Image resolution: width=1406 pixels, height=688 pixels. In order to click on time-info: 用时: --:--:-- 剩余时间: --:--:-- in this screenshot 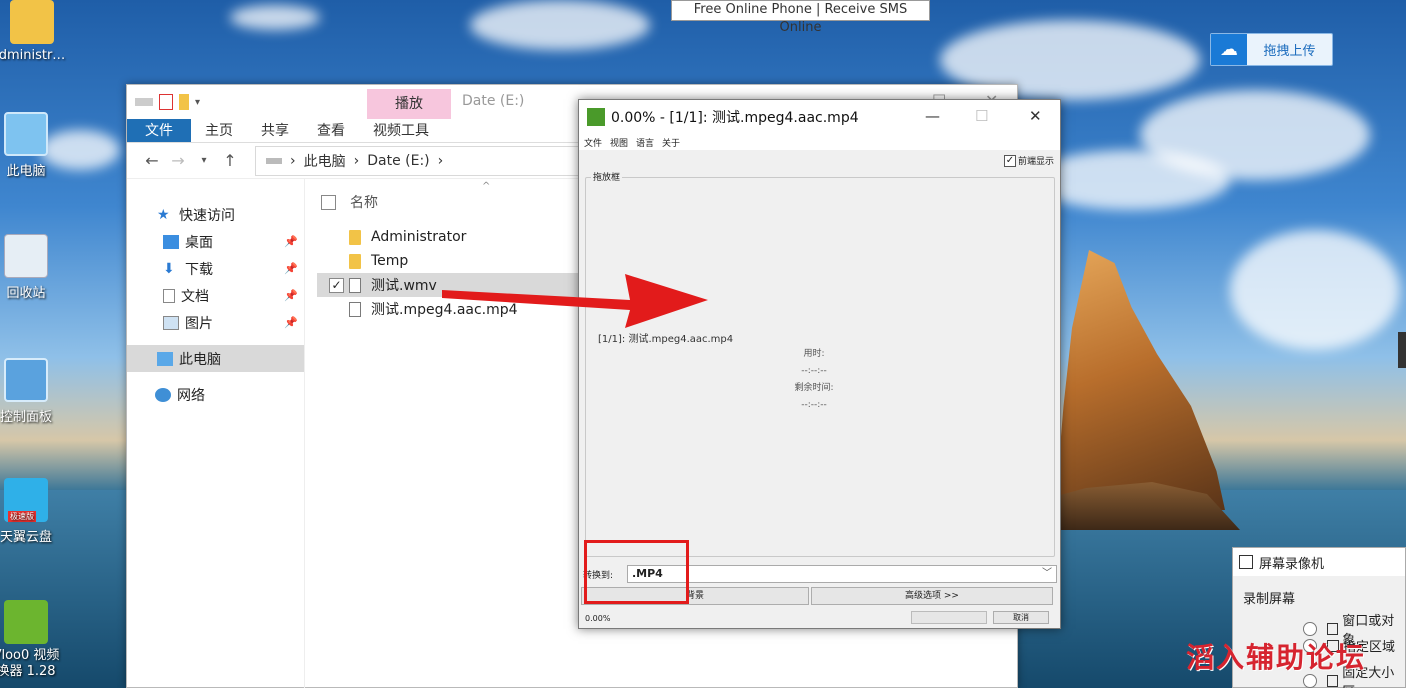, I will do `click(814, 380)`.